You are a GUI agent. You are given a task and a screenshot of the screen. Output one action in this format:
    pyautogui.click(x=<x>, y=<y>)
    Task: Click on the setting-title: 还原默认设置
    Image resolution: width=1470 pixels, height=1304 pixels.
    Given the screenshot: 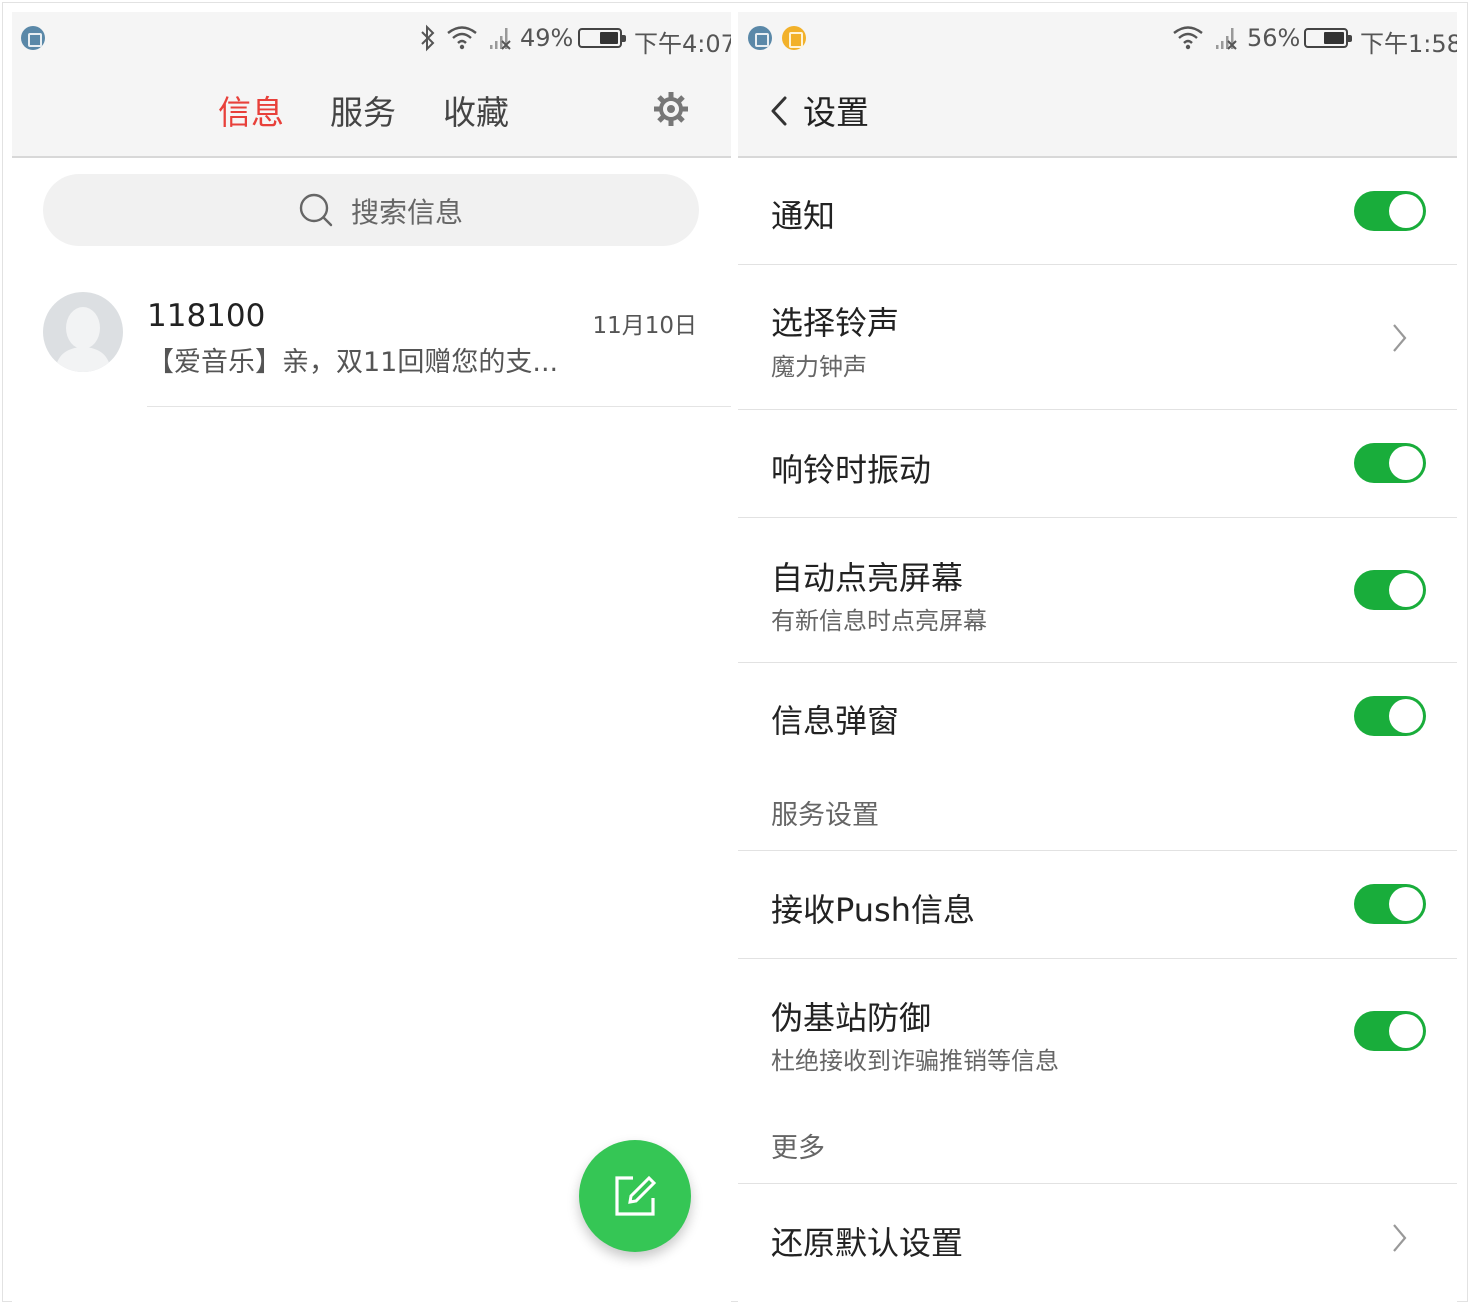 What is the action you would take?
    pyautogui.click(x=867, y=1243)
    